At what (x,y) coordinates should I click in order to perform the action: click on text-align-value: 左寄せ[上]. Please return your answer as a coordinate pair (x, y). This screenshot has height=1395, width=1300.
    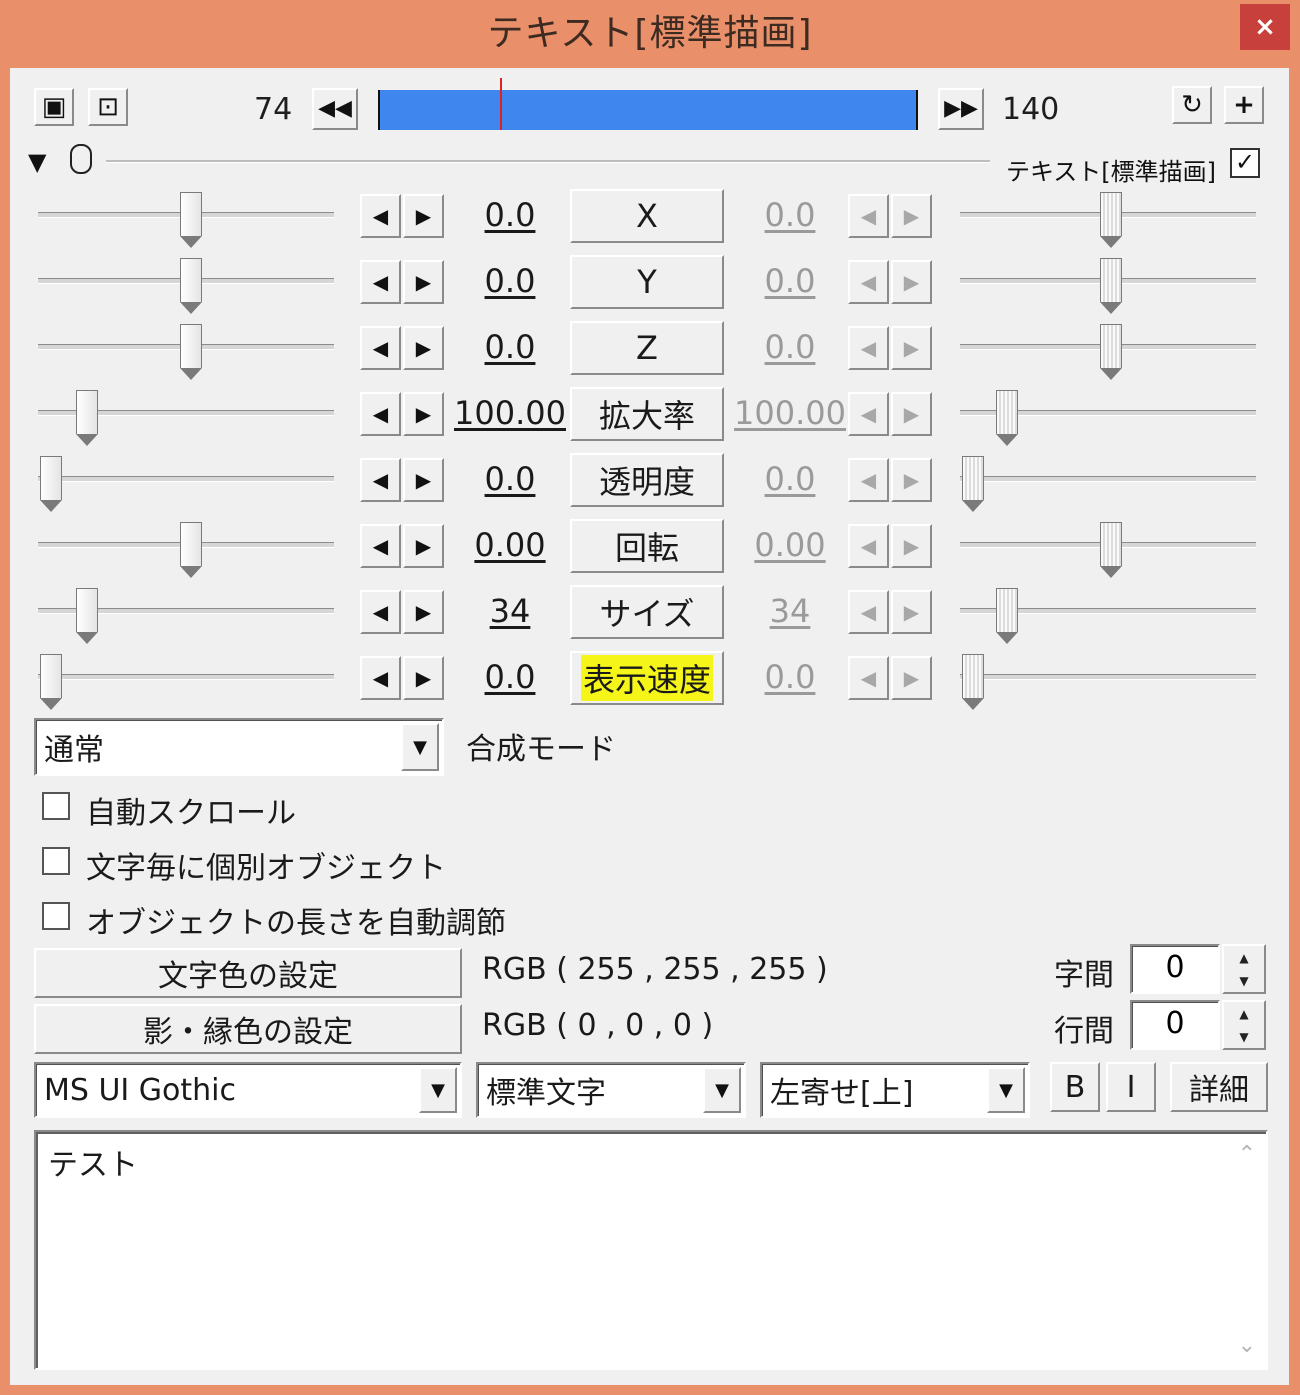
    Looking at the image, I should click on (842, 1093).